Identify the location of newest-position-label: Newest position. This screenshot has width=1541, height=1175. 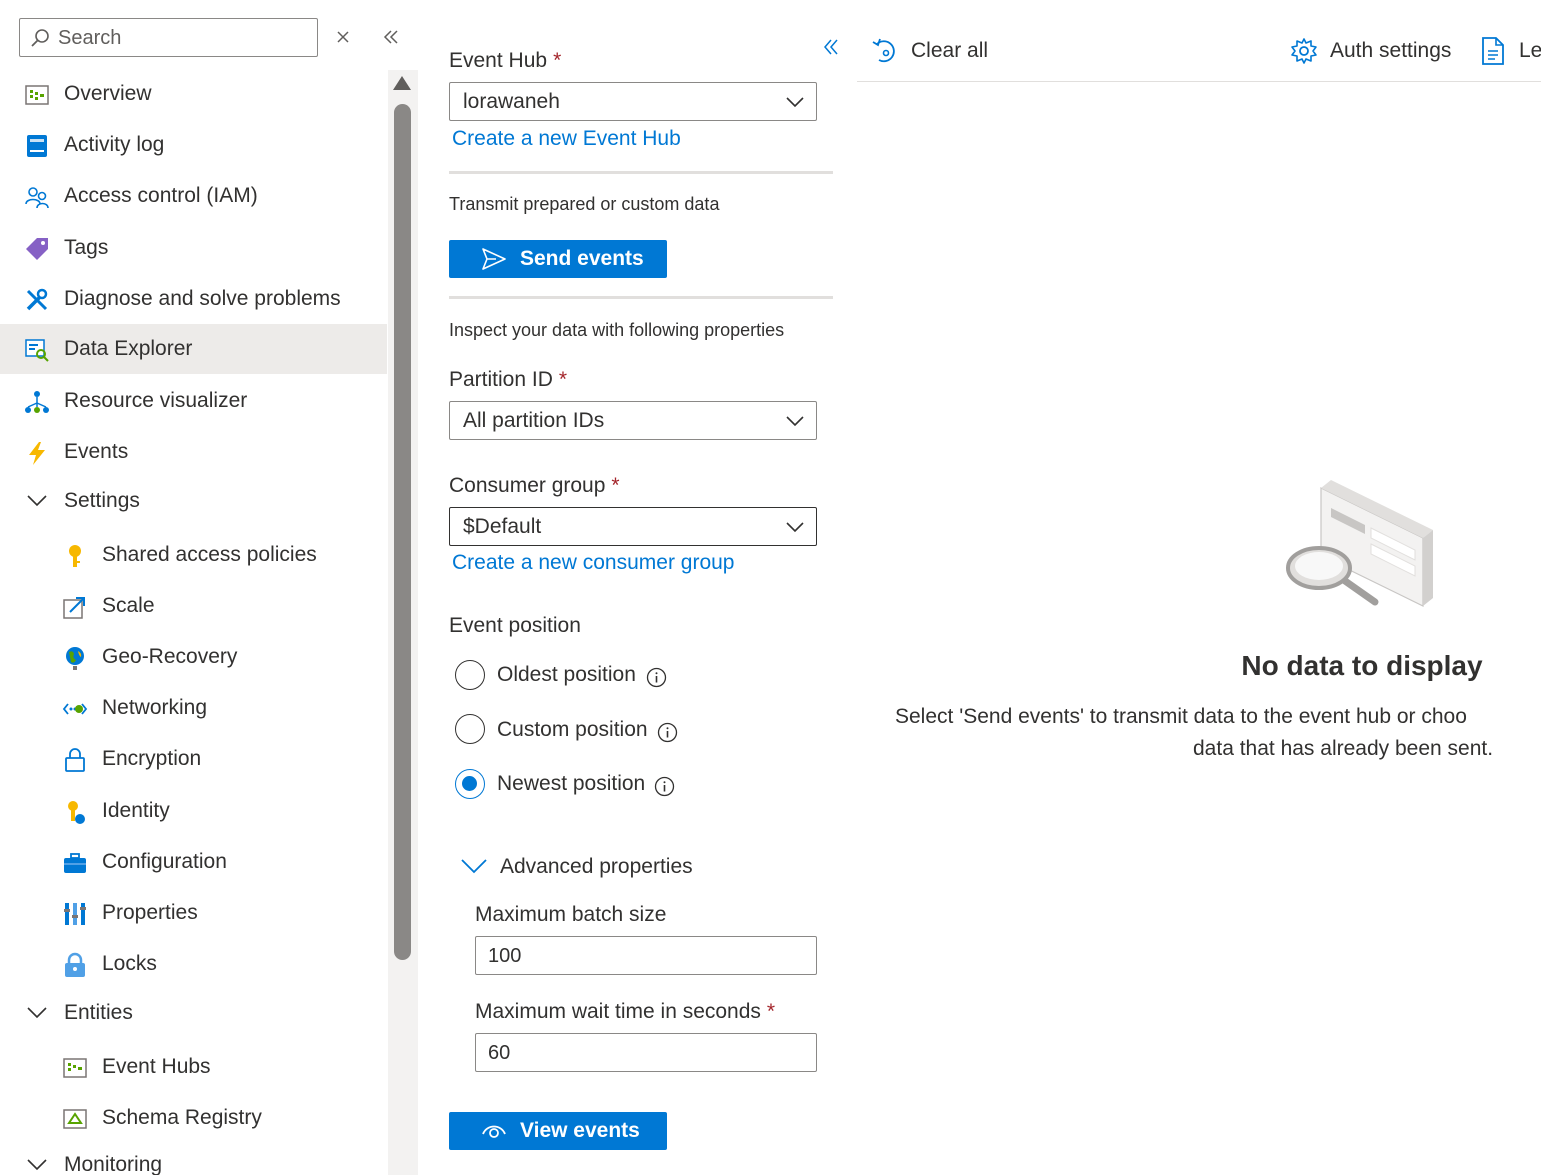
(571, 783).